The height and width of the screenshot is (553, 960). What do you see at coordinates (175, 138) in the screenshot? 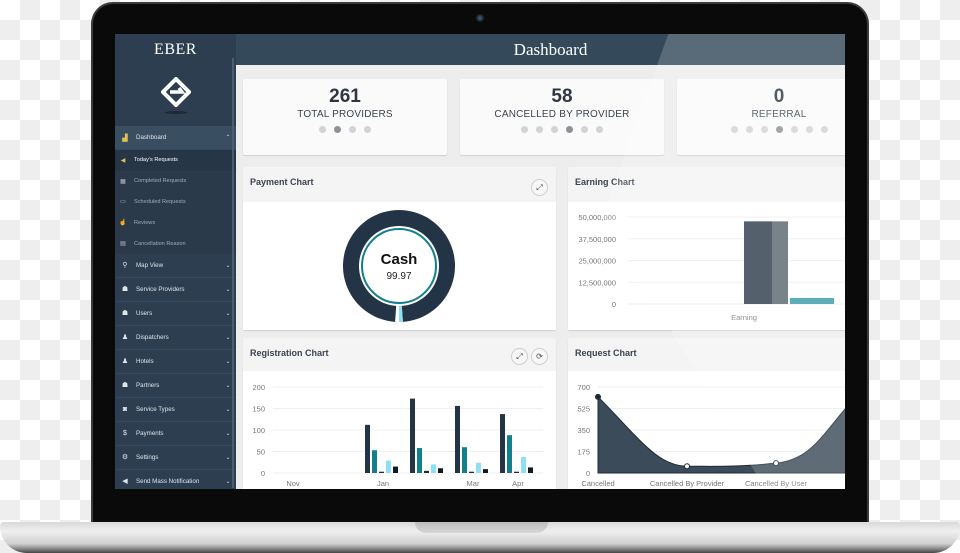
I see `sidebar-item-dashboard: ▟ Dashboard ⌃` at bounding box center [175, 138].